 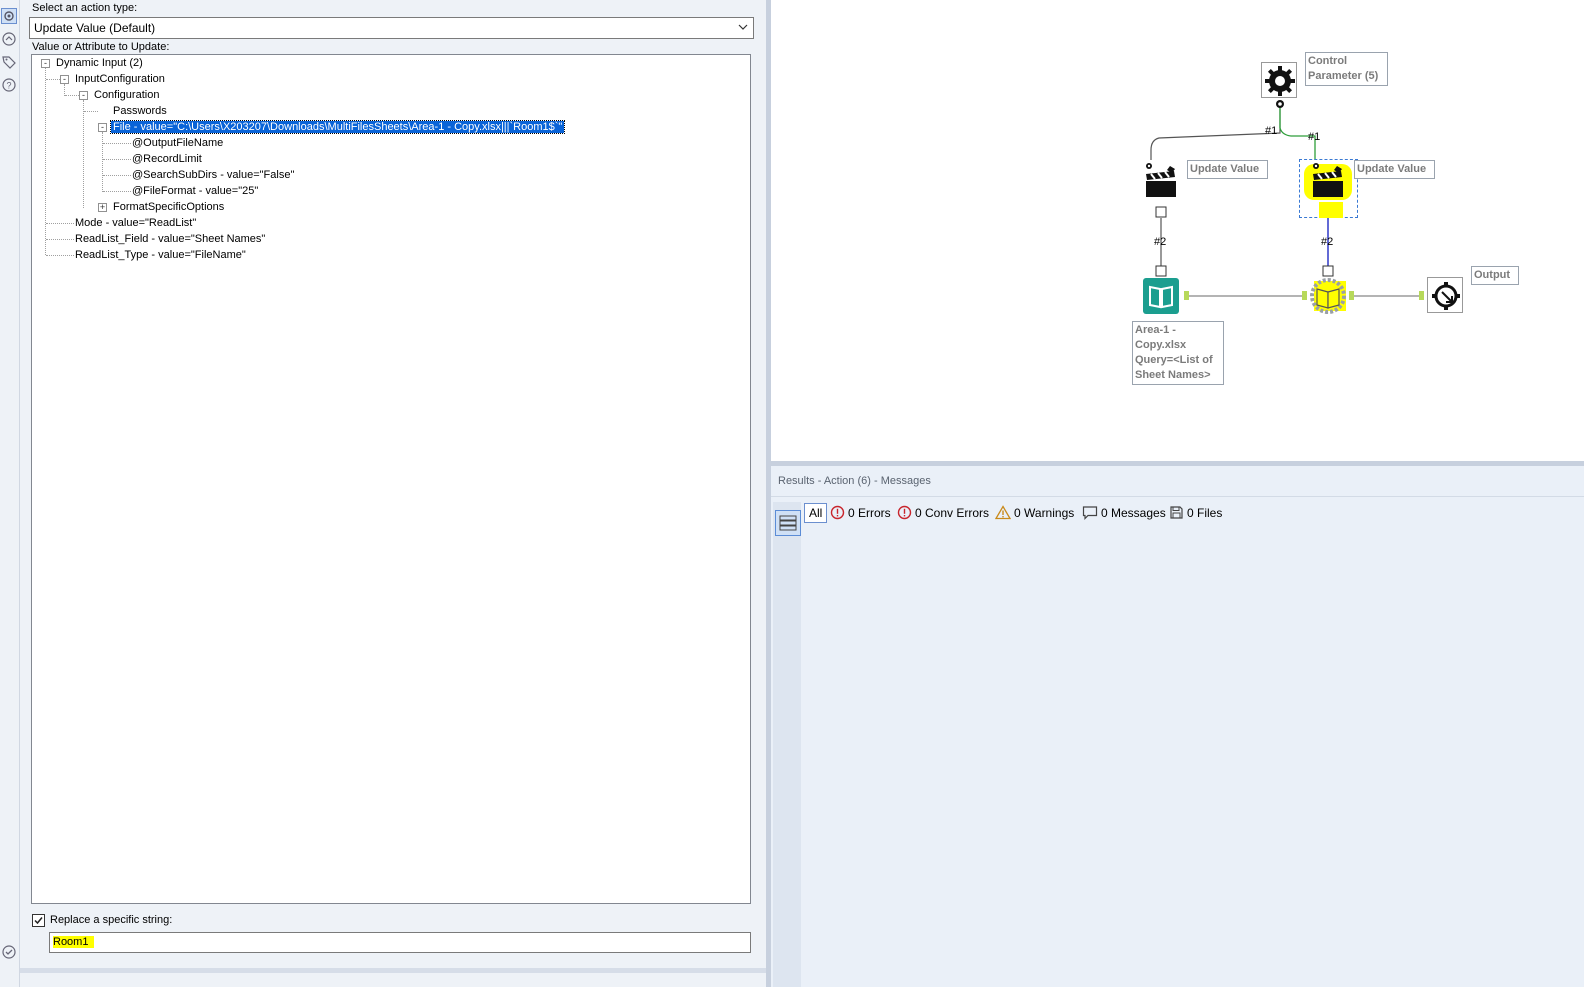 What do you see at coordinates (1394, 169) in the screenshot?
I see `update-value-label-2: Update Value` at bounding box center [1394, 169].